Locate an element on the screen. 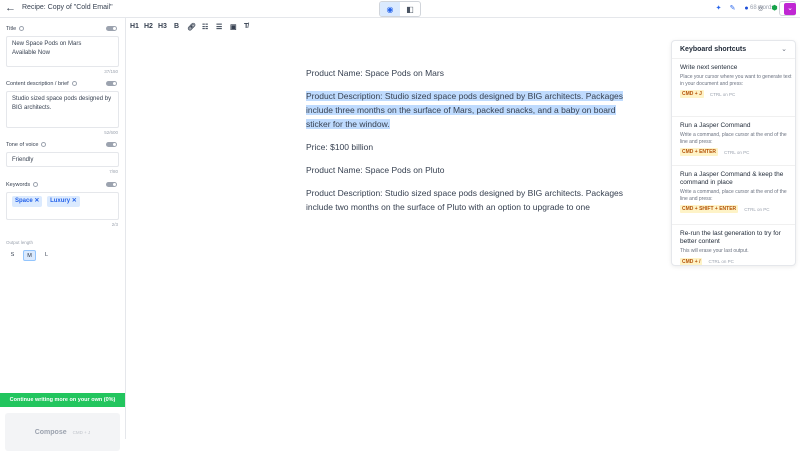  desc-char-count: 52/600 is located at coordinates (111, 132).